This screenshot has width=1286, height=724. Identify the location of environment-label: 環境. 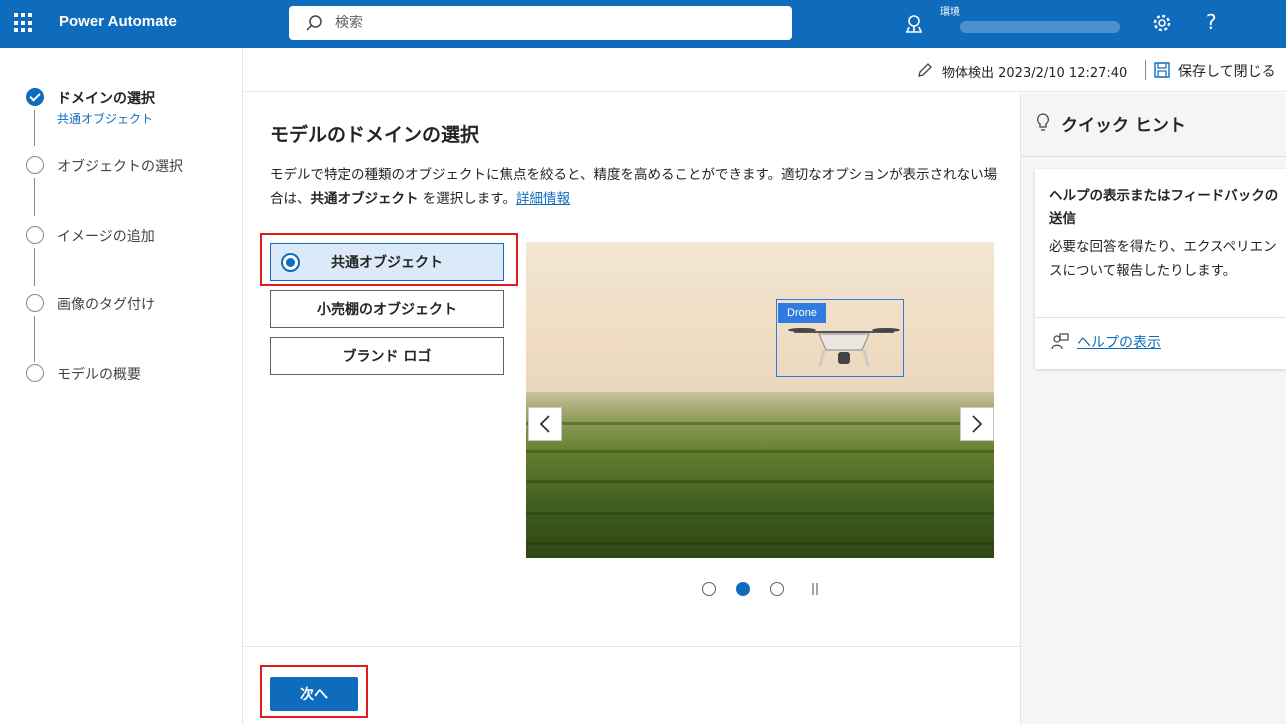
(950, 12).